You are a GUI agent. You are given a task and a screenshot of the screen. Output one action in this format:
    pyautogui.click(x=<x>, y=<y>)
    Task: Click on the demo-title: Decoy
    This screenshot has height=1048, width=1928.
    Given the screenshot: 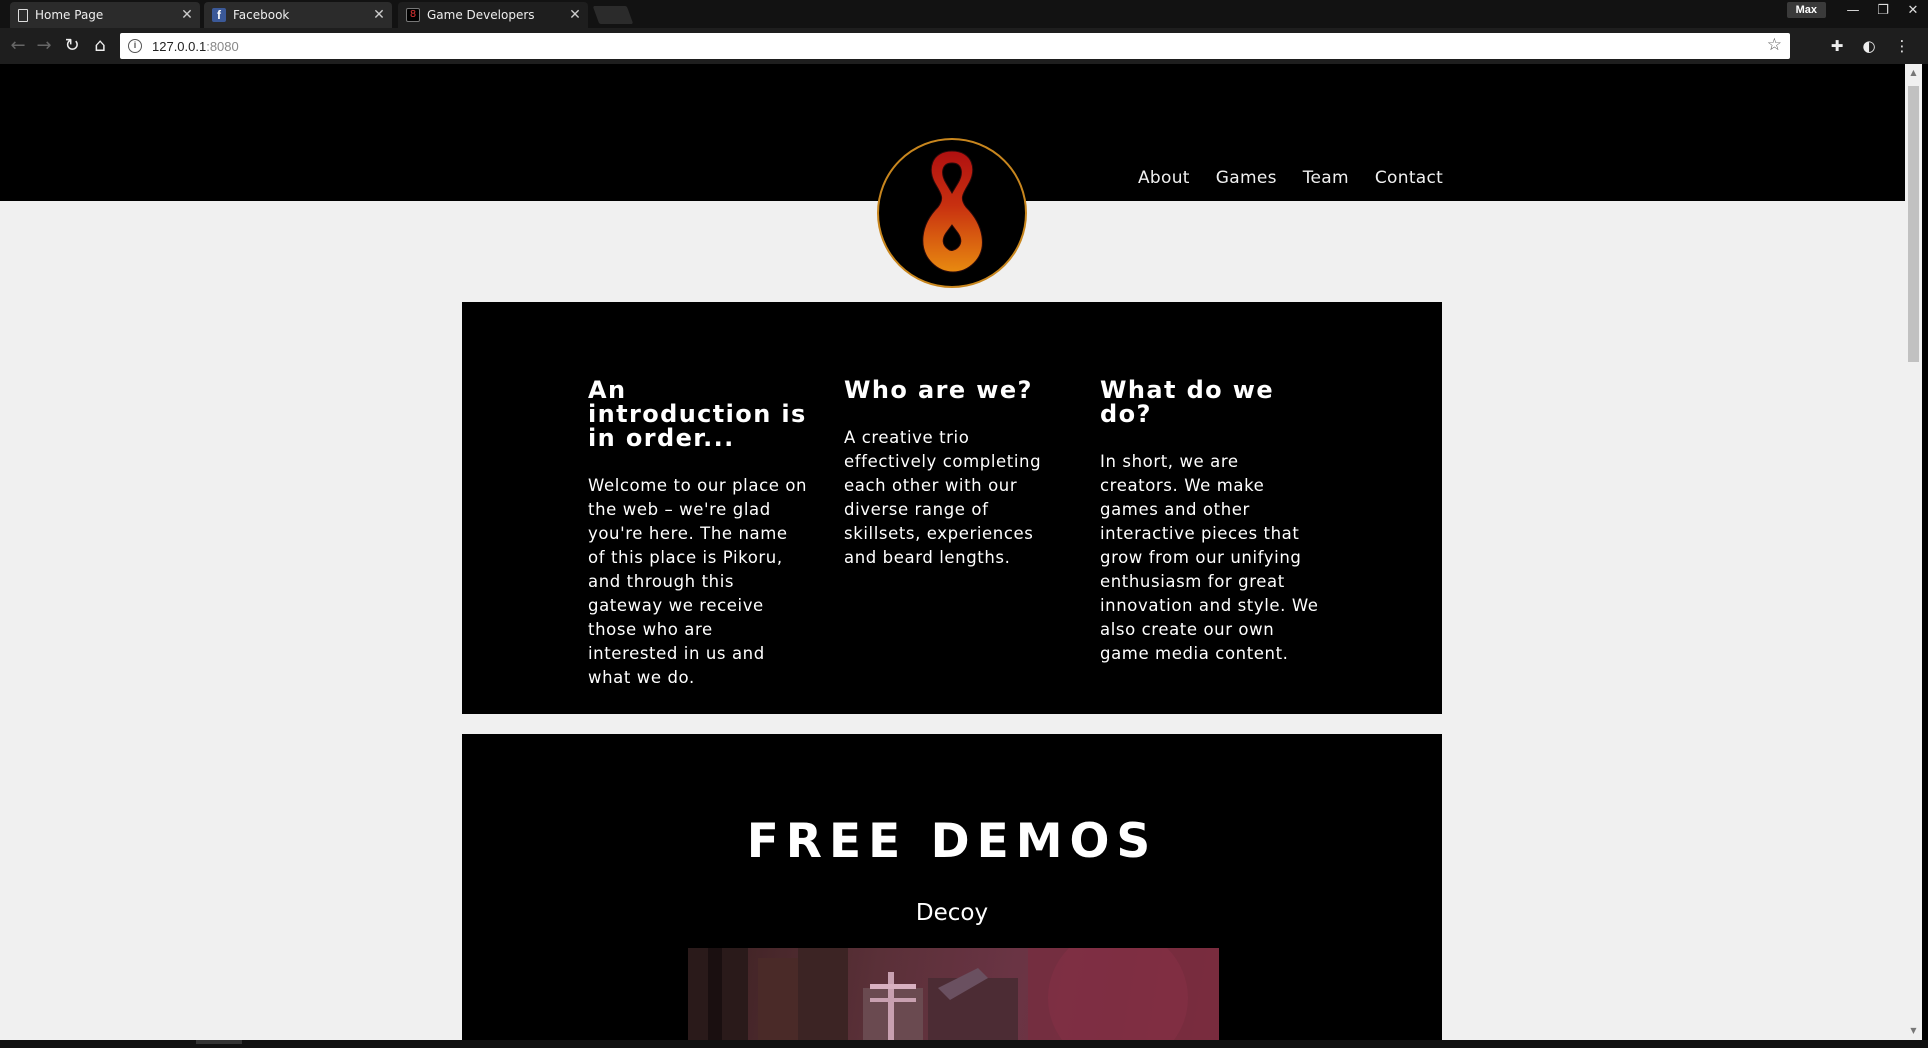 What is the action you would take?
    pyautogui.click(x=952, y=913)
    